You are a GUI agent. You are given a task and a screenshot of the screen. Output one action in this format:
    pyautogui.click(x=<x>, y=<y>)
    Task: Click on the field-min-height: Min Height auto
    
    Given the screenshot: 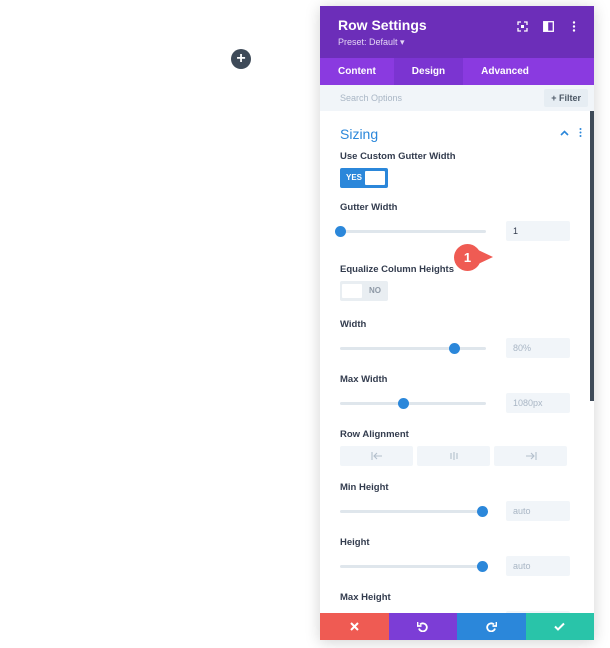 What is the action you would take?
    pyautogui.click(x=457, y=501)
    